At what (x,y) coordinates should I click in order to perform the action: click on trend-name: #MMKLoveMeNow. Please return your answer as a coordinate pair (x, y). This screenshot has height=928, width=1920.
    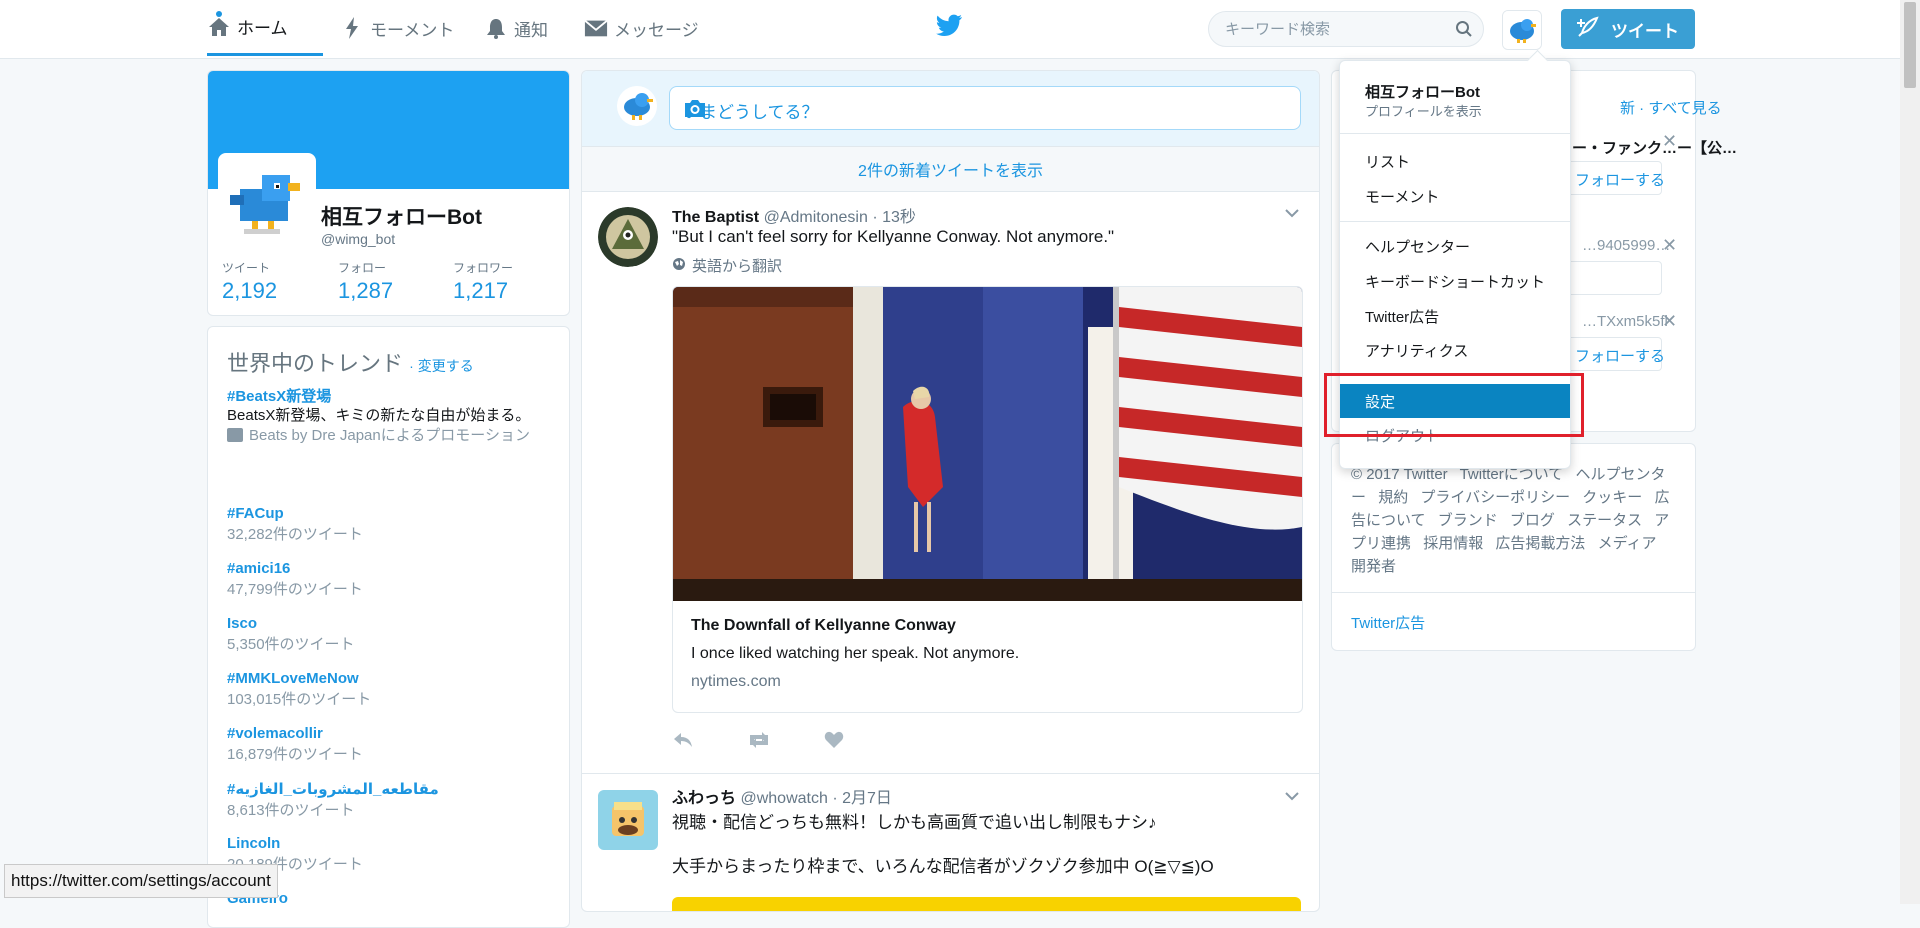
    Looking at the image, I should click on (387, 678).